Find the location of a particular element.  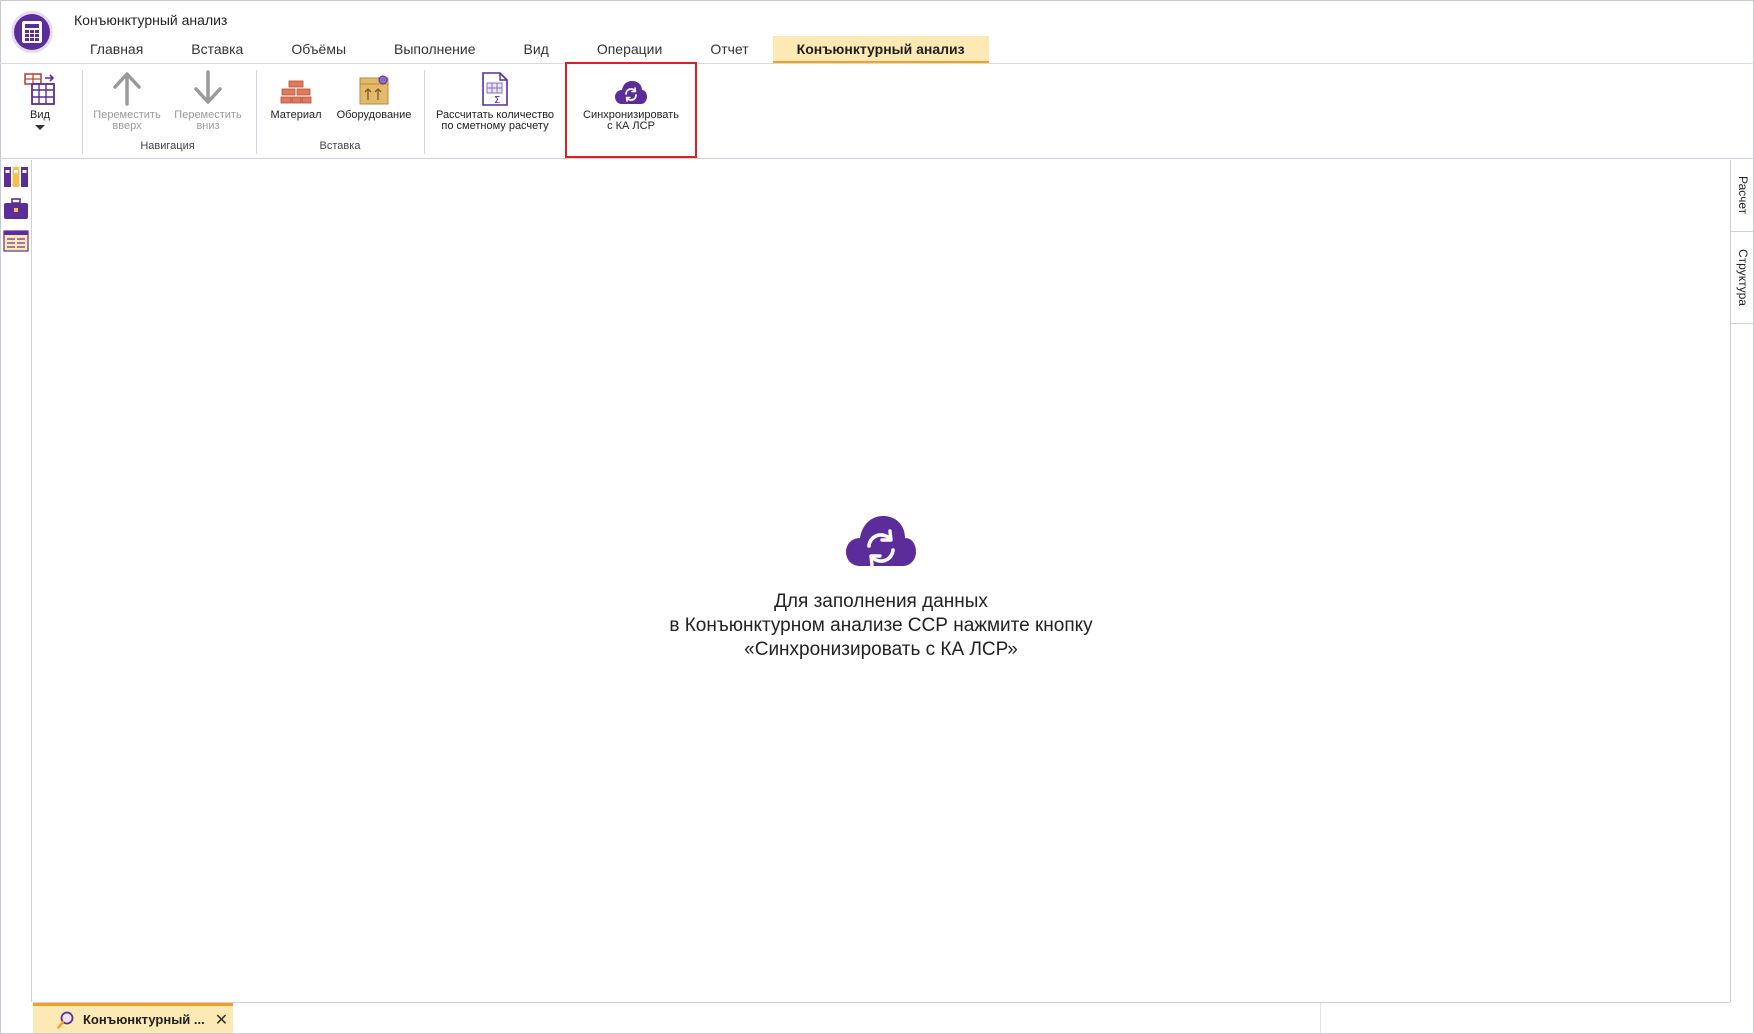

tab-calculation-label: Расчет is located at coordinates (1743, 195).